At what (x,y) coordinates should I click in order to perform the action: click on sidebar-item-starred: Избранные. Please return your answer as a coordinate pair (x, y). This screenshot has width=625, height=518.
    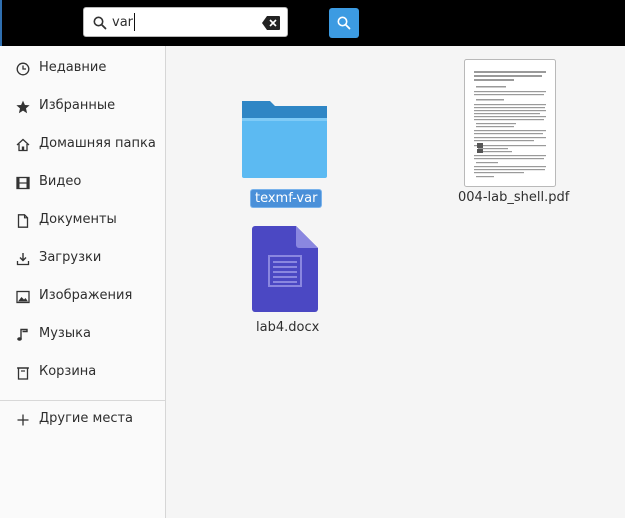
    Looking at the image, I should click on (82, 107).